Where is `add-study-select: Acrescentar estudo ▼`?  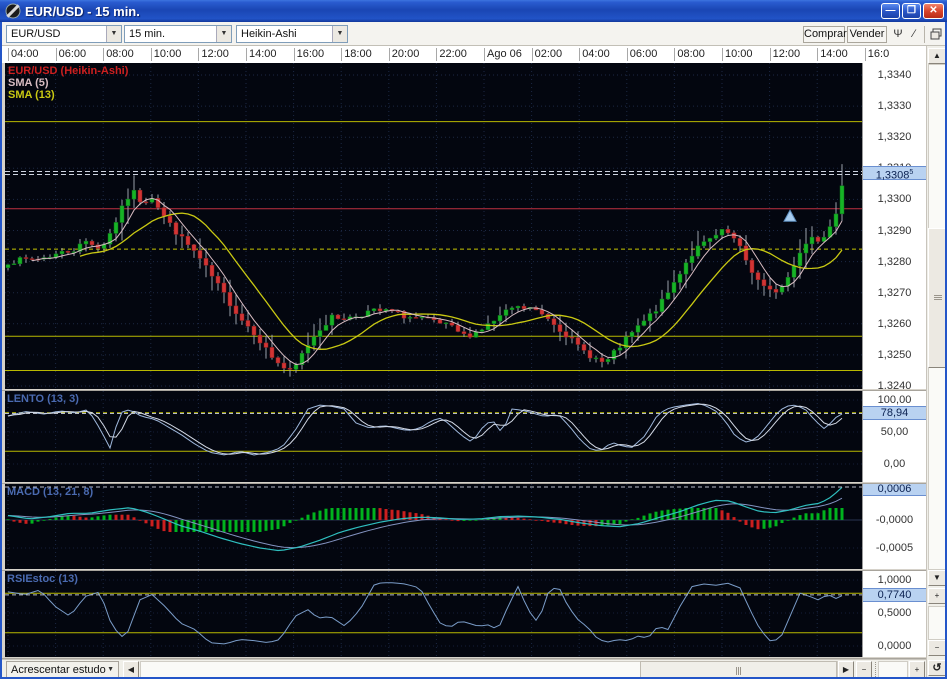 add-study-select: Acrescentar estudo ▼ is located at coordinates (62, 669).